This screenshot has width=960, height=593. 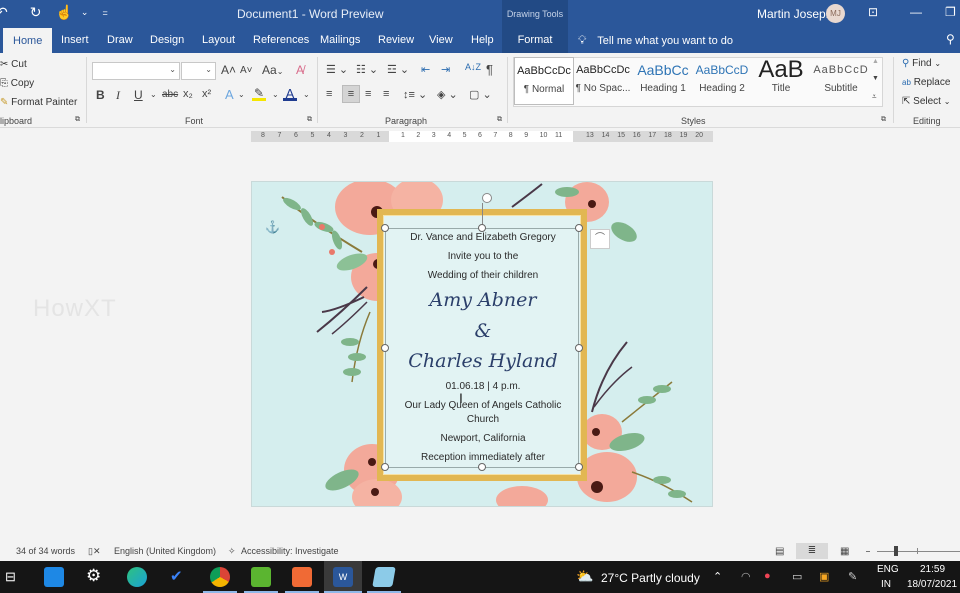 What do you see at coordinates (63, 12) in the screenshot?
I see `touch-mode-button: ☝` at bounding box center [63, 12].